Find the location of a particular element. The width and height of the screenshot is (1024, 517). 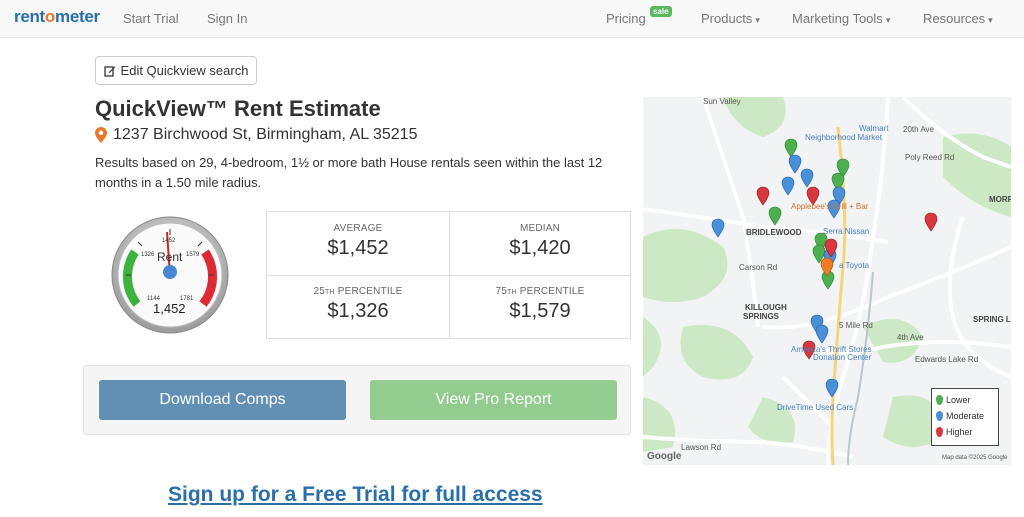

google-logo: Google is located at coordinates (664, 456).